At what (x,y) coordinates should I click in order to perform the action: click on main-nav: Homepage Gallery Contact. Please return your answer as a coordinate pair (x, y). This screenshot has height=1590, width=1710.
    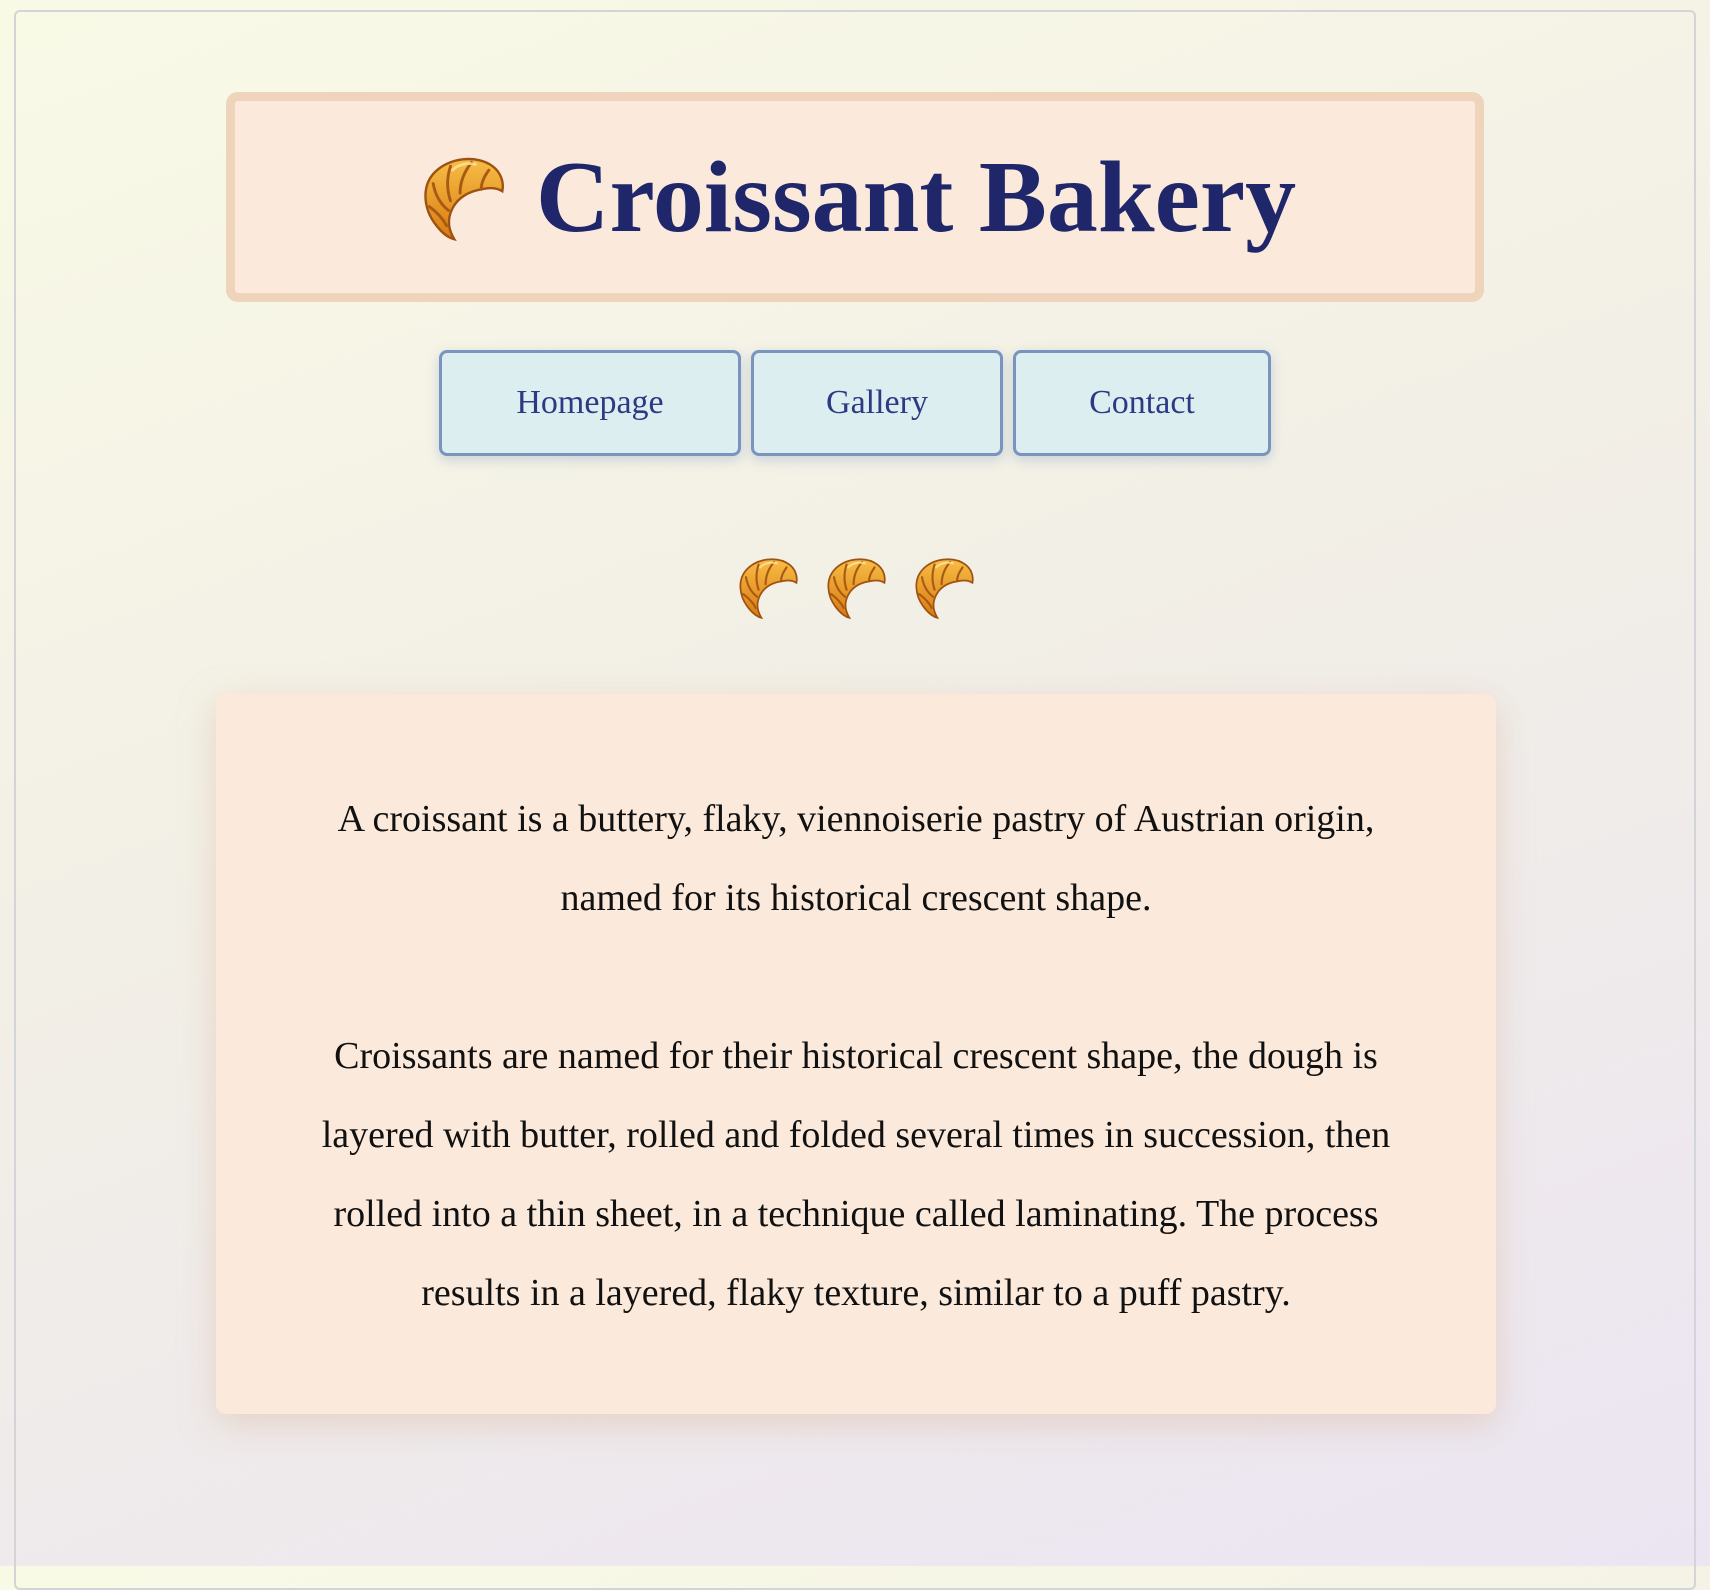
    Looking at the image, I should click on (855, 403).